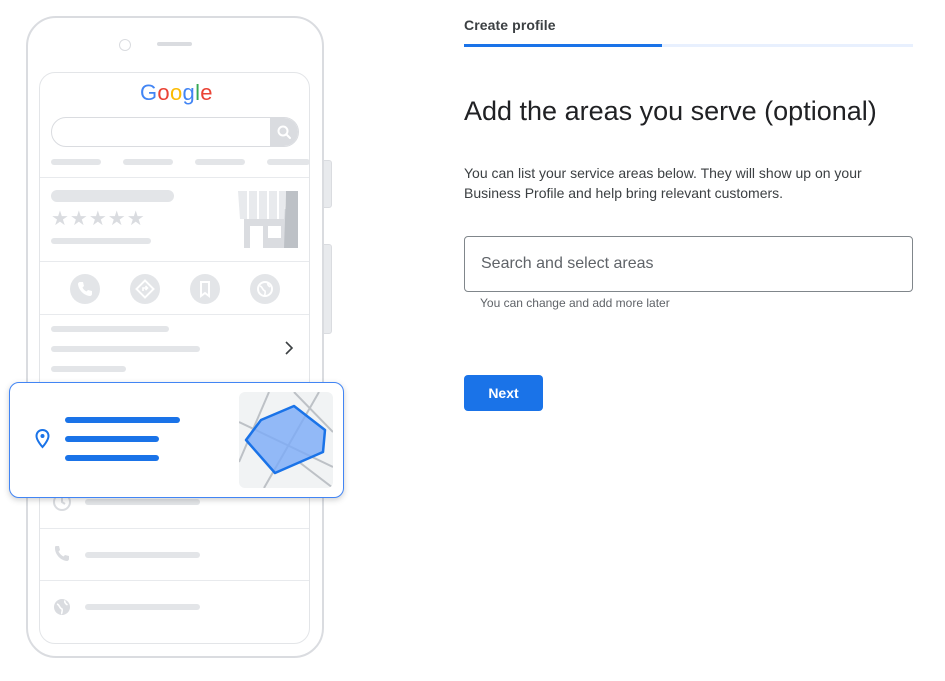  Describe the element at coordinates (175, 132) in the screenshot. I see `mock-search-bar` at that location.